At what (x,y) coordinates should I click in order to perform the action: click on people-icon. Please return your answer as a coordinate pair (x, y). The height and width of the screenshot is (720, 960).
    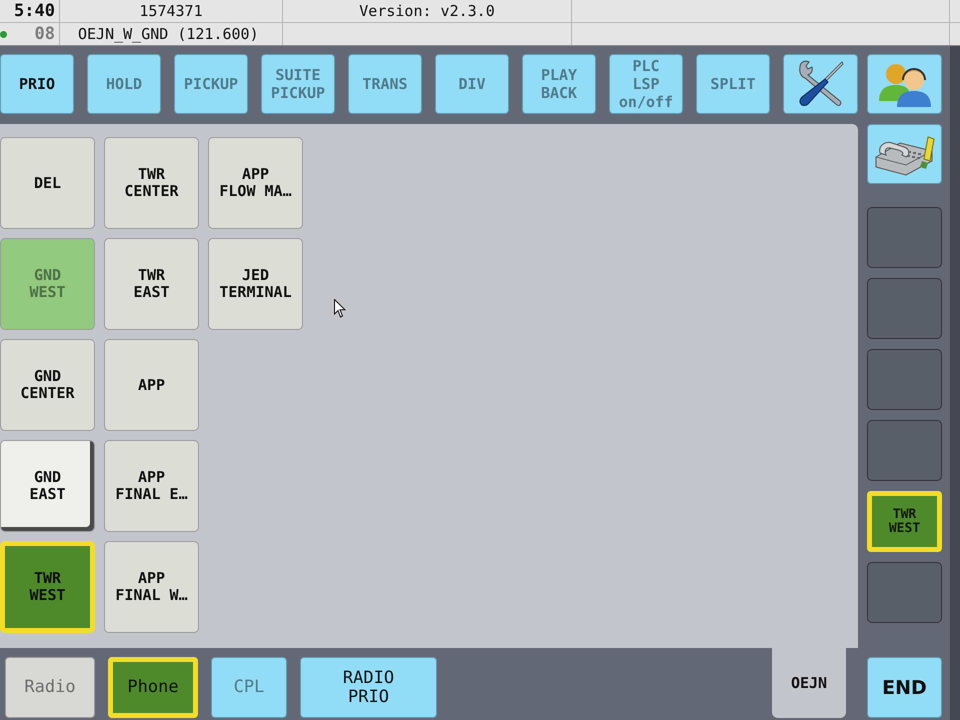
    Looking at the image, I should click on (904, 84).